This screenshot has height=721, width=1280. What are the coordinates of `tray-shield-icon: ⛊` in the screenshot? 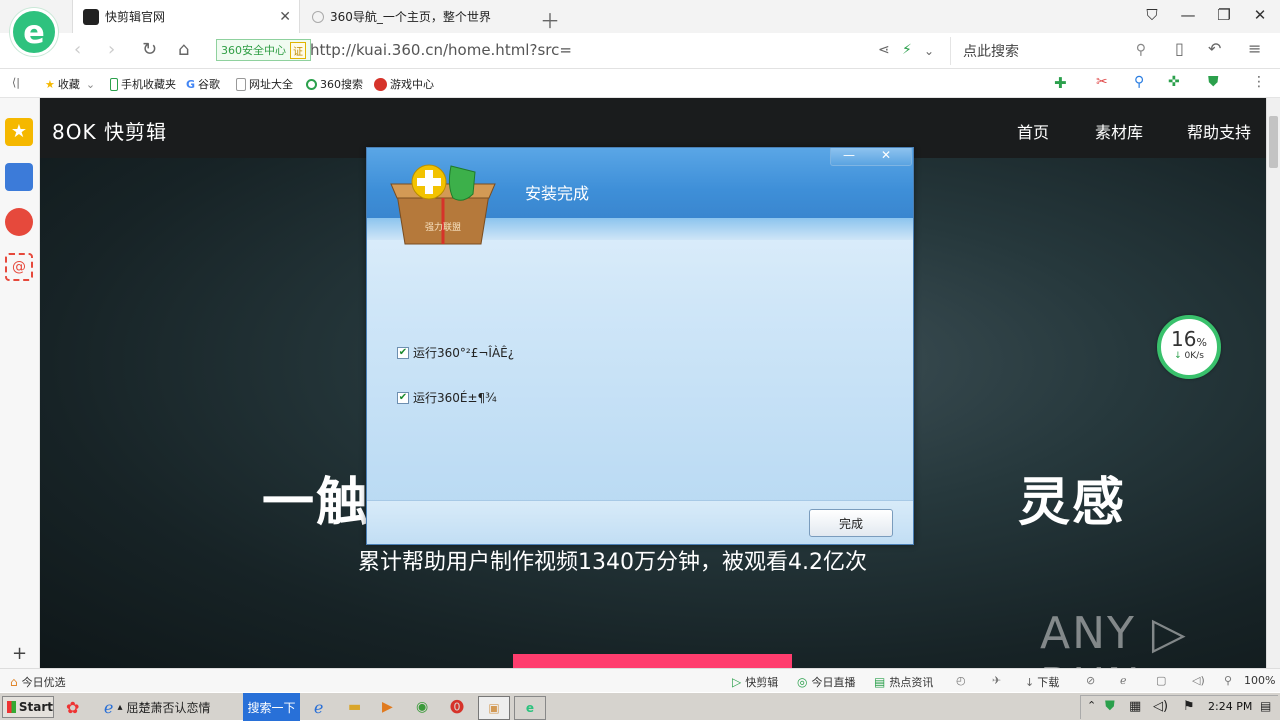 It's located at (1110, 706).